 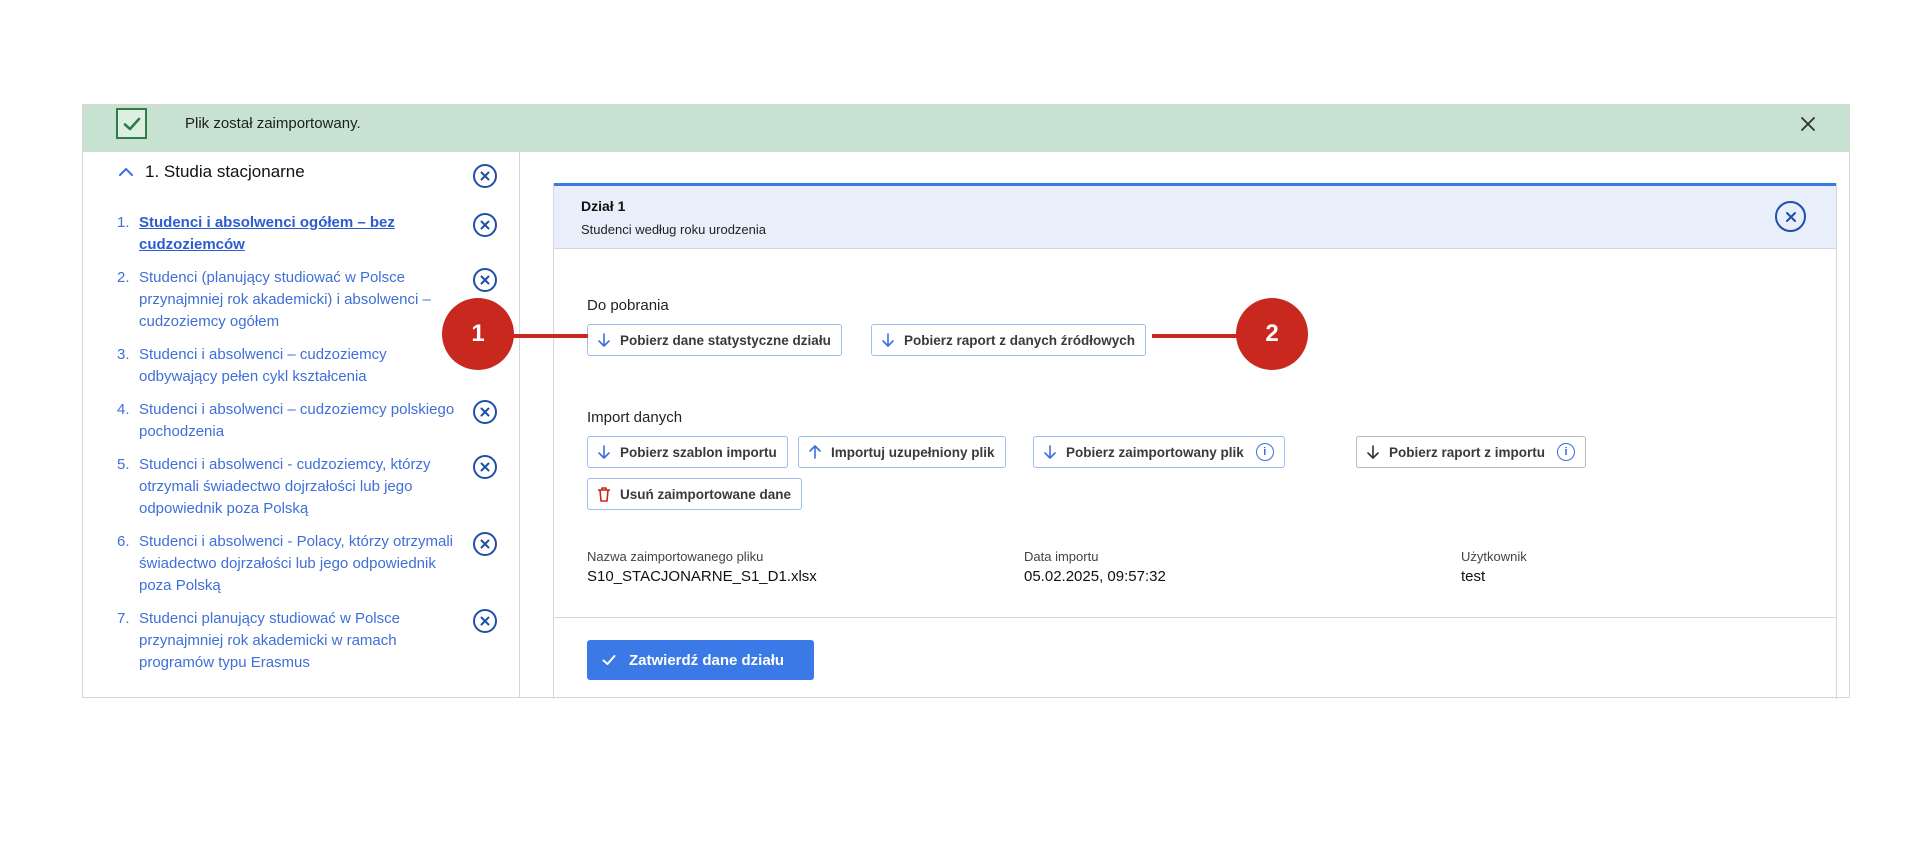 What do you see at coordinates (225, 171) in the screenshot?
I see `section-title: 1. Studia stacjonarne` at bounding box center [225, 171].